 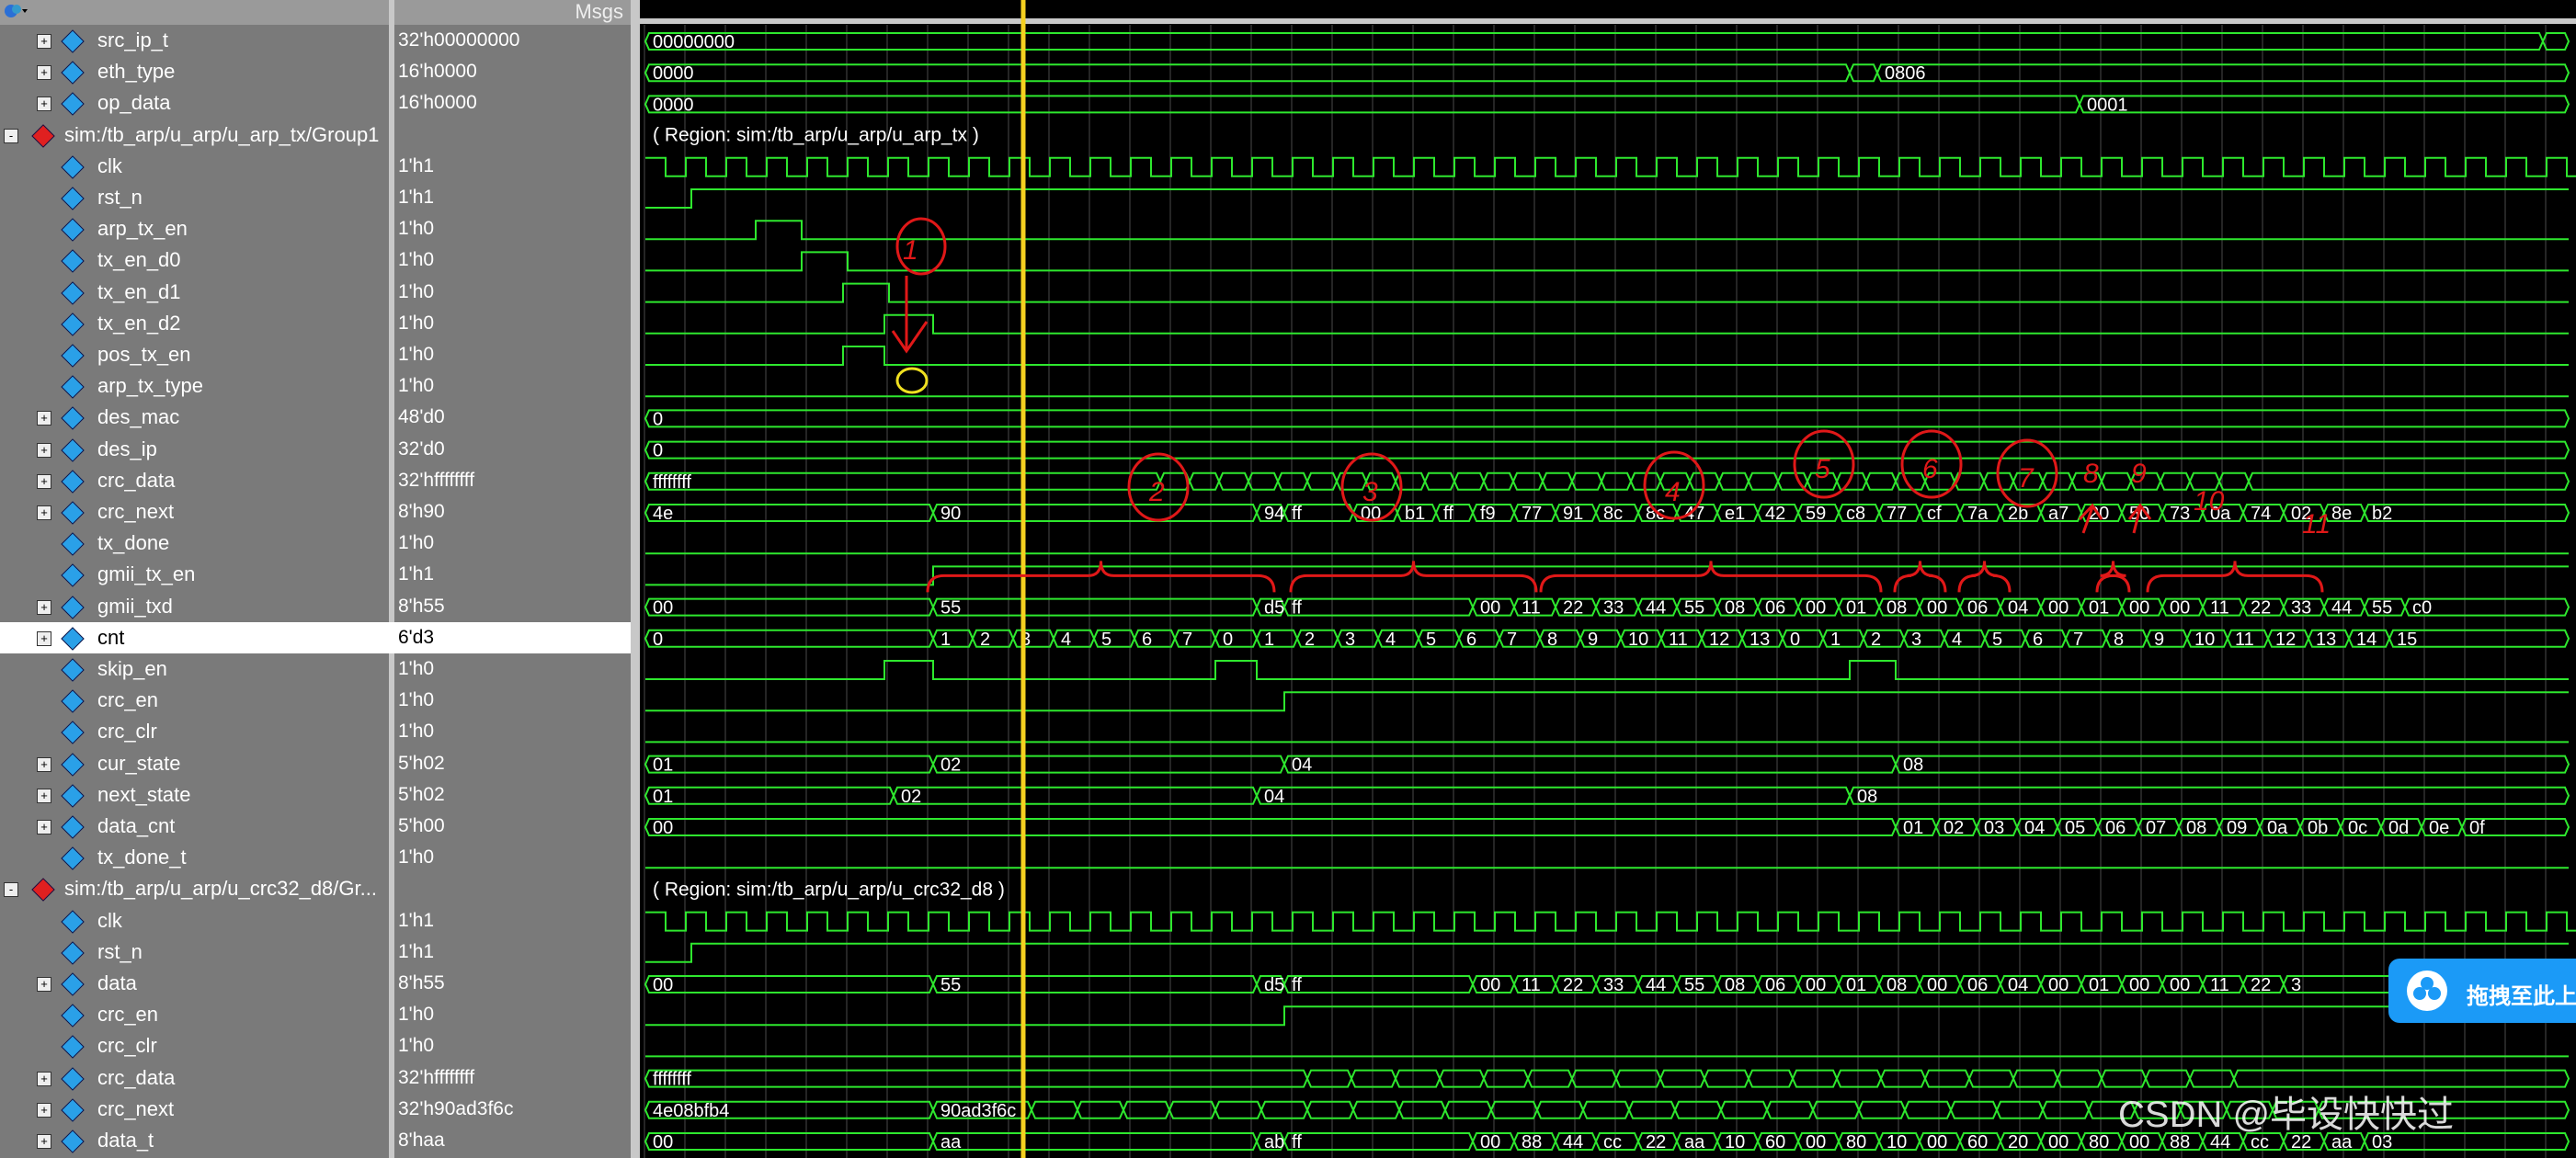 I want to click on bus-wave-14: ffffffff, so click(x=1607, y=482).